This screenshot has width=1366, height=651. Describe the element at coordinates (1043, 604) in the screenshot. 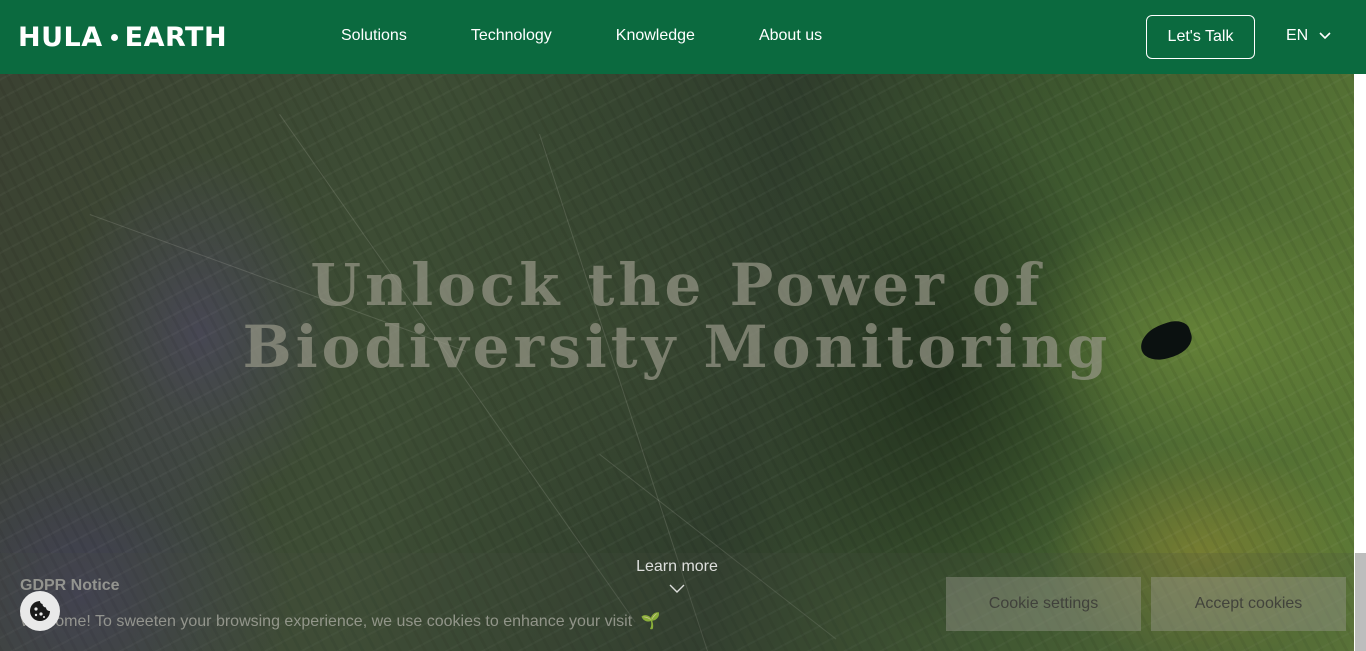

I see `cookie-settings-button: Cookie settings` at that location.